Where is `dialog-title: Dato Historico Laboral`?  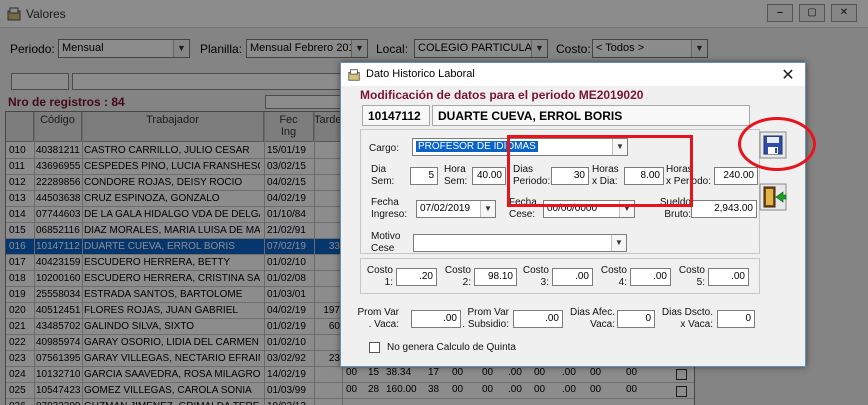
dialog-title: Dato Historico Laboral is located at coordinates (420, 74).